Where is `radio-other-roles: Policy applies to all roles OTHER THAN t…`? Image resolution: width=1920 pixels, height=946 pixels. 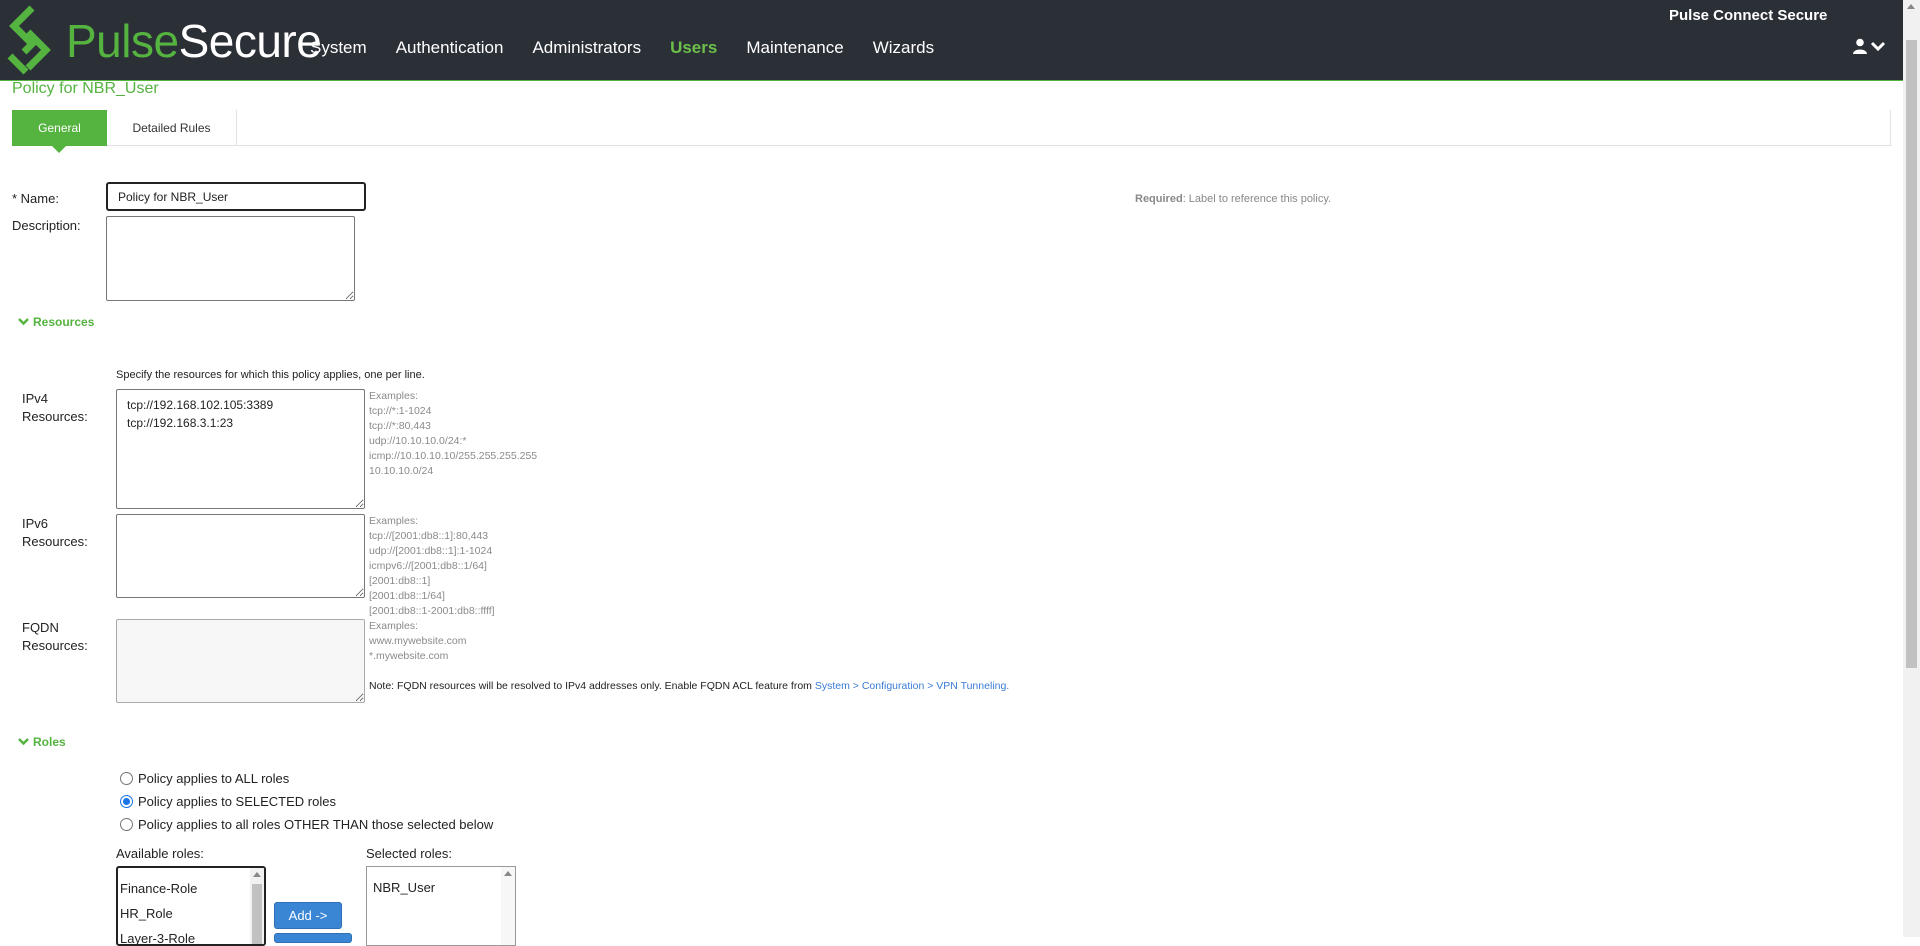 radio-other-roles: Policy applies to all roles OTHER THAN t… is located at coordinates (306, 824).